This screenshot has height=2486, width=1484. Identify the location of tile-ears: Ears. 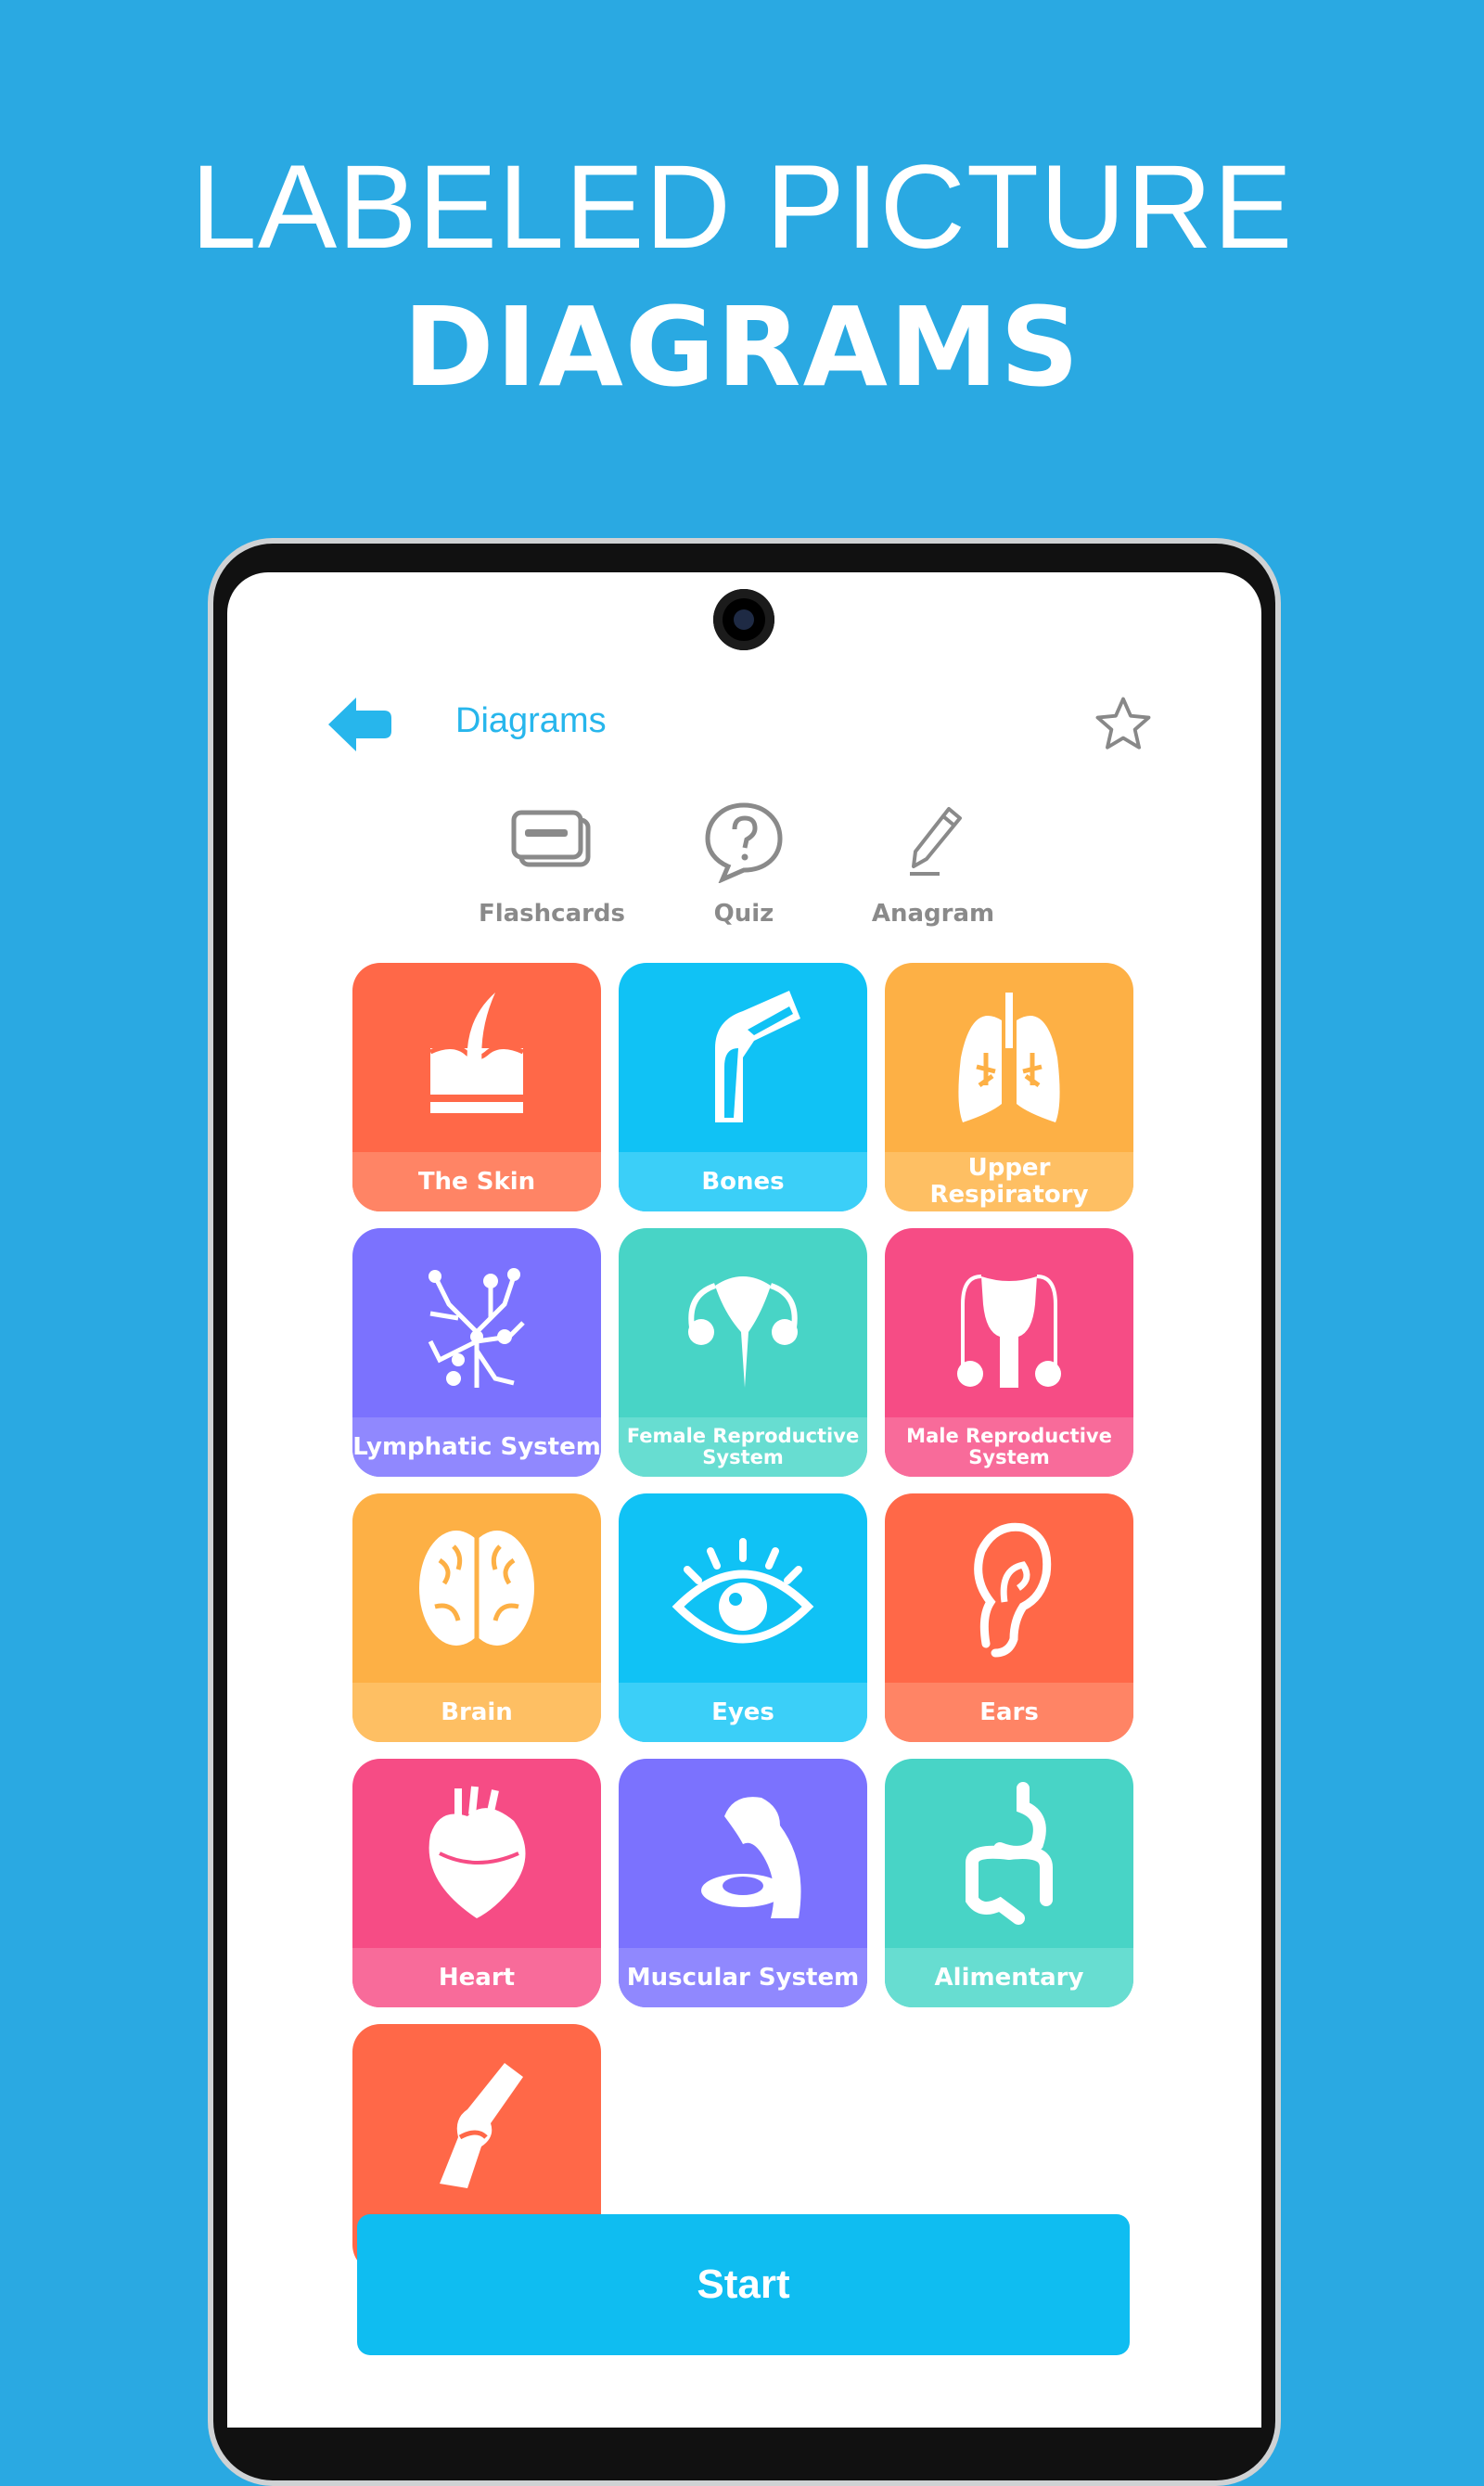
(1009, 1617).